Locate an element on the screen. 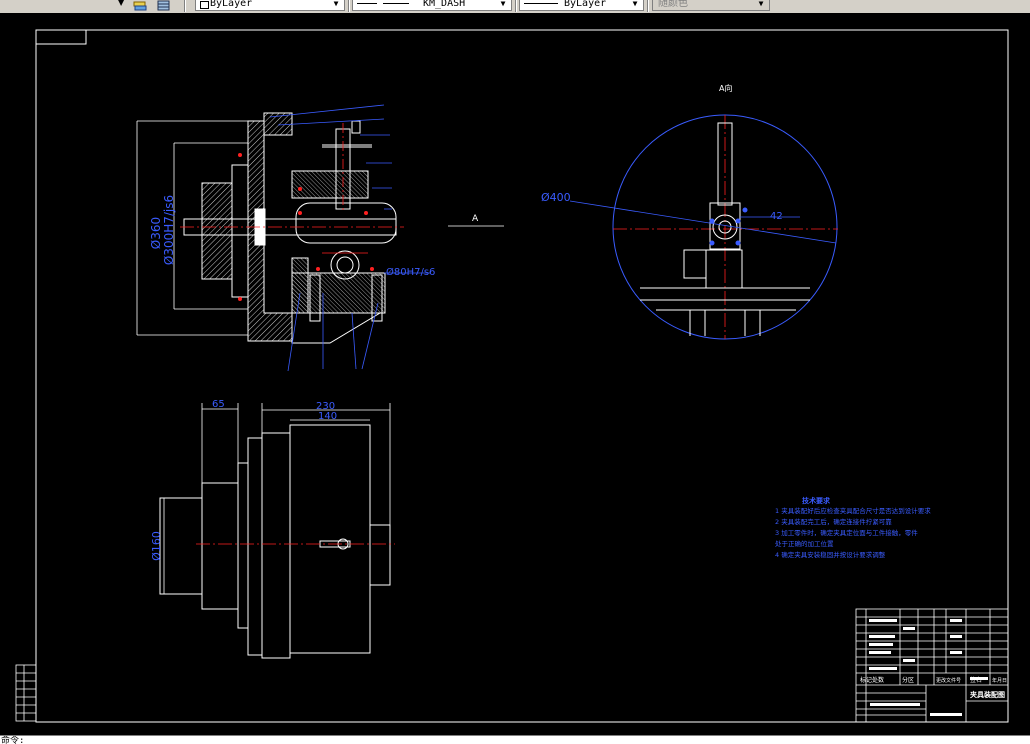  lineweight-combo-value: ByLayer is located at coordinates (585, 4).